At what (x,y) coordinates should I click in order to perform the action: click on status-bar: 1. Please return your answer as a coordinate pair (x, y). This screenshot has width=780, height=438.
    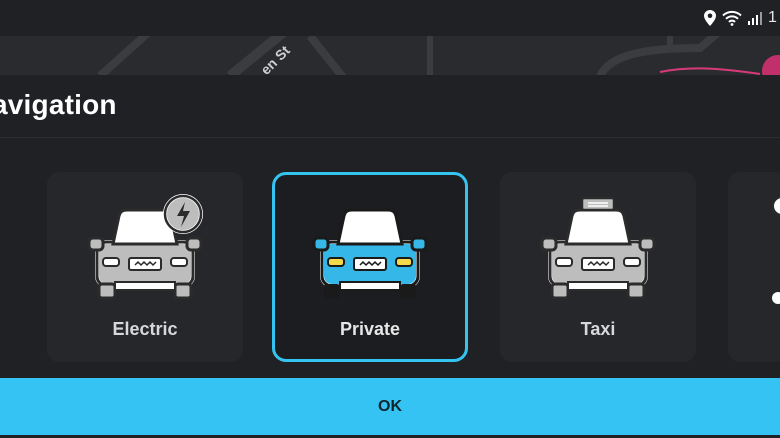
    Looking at the image, I should click on (390, 18).